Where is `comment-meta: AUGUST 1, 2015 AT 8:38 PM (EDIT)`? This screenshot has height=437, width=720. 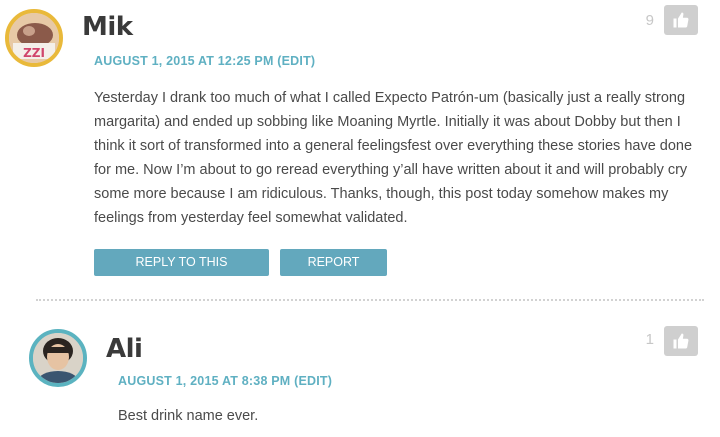
comment-meta: AUGUST 1, 2015 AT 8:38 PM (EDIT) is located at coordinates (225, 381).